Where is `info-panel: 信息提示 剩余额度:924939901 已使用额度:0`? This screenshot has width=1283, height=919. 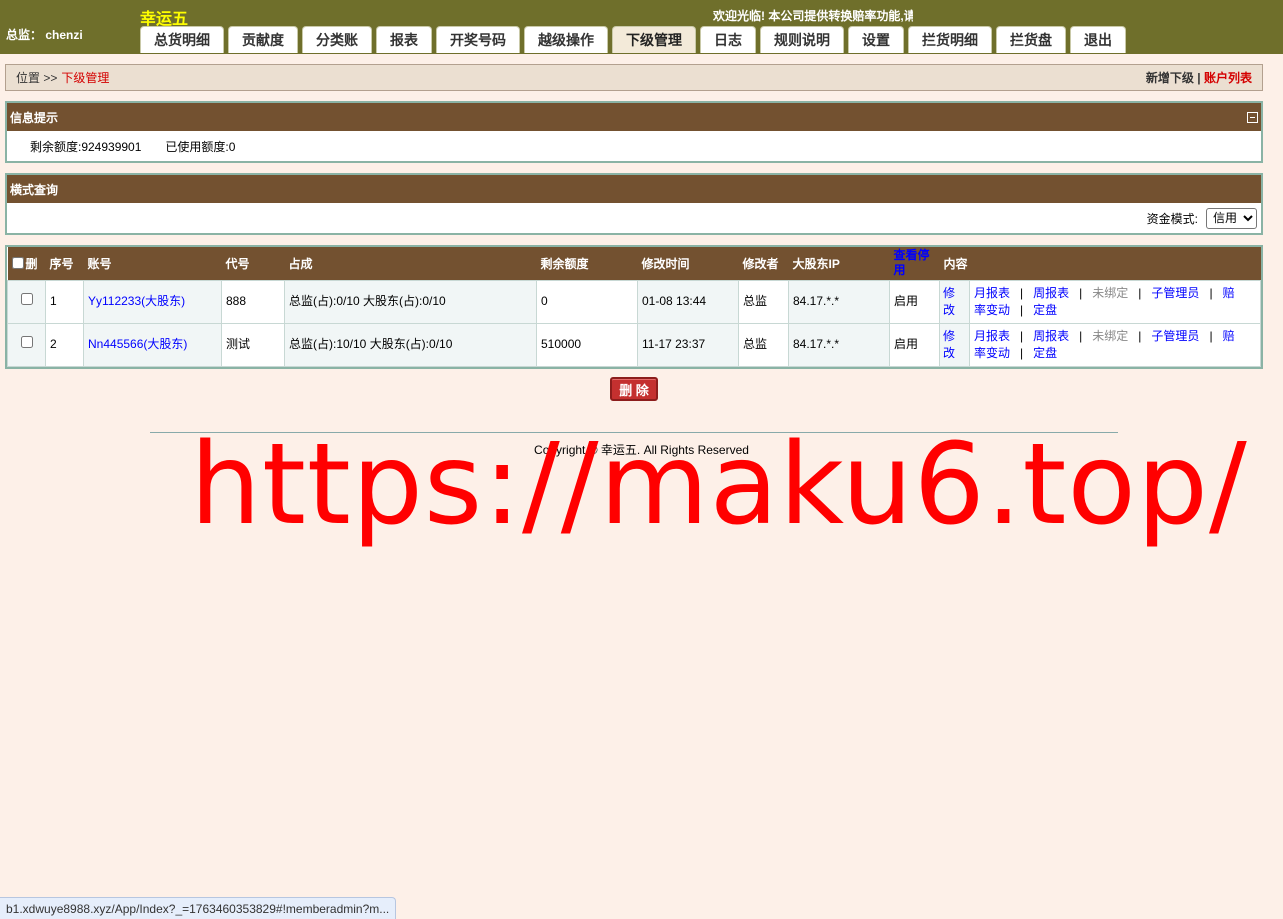 info-panel: 信息提示 剩余额度:924939901 已使用额度:0 is located at coordinates (634, 132).